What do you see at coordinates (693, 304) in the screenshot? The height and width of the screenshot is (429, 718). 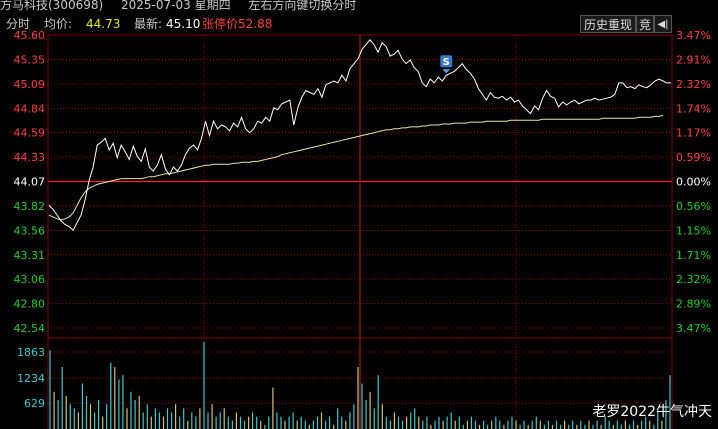 I see `percent-tick-label: 2.89%` at bounding box center [693, 304].